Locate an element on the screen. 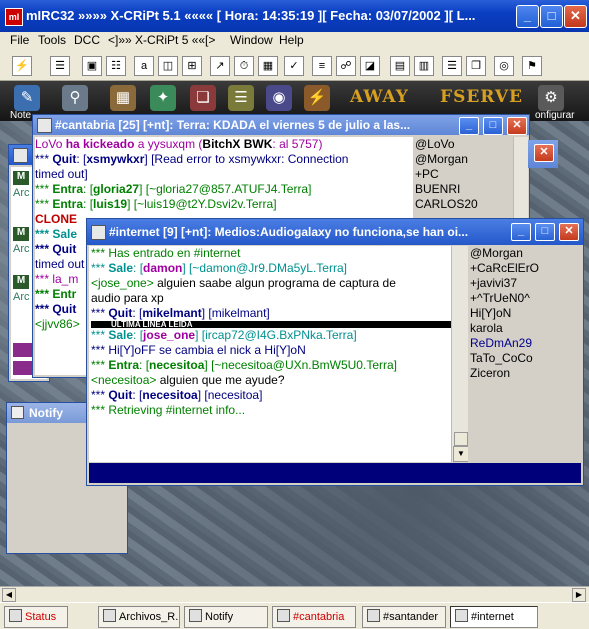 Image resolution: width=589 pixels, height=629 pixels. menu-help: Help is located at coordinates (291, 40).